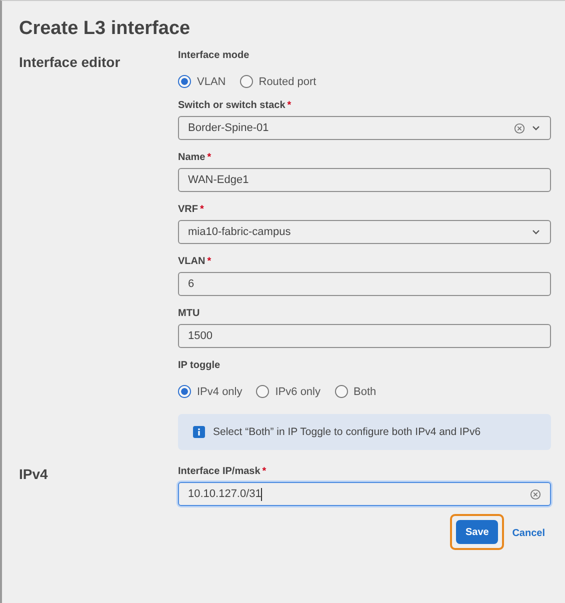  Describe the element at coordinates (364, 128) in the screenshot. I see `select-field: Border-Spine-01` at that location.